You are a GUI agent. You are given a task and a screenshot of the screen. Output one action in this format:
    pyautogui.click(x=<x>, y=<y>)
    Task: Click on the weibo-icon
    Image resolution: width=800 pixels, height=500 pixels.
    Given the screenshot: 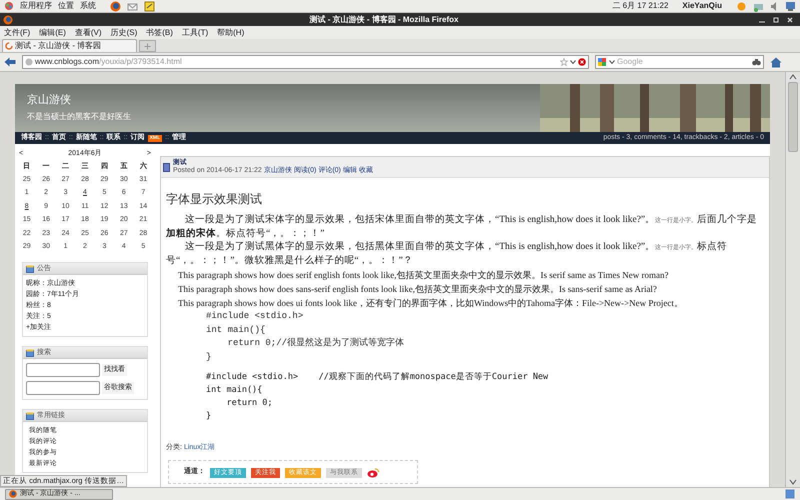 What is the action you would take?
    pyautogui.click(x=373, y=473)
    